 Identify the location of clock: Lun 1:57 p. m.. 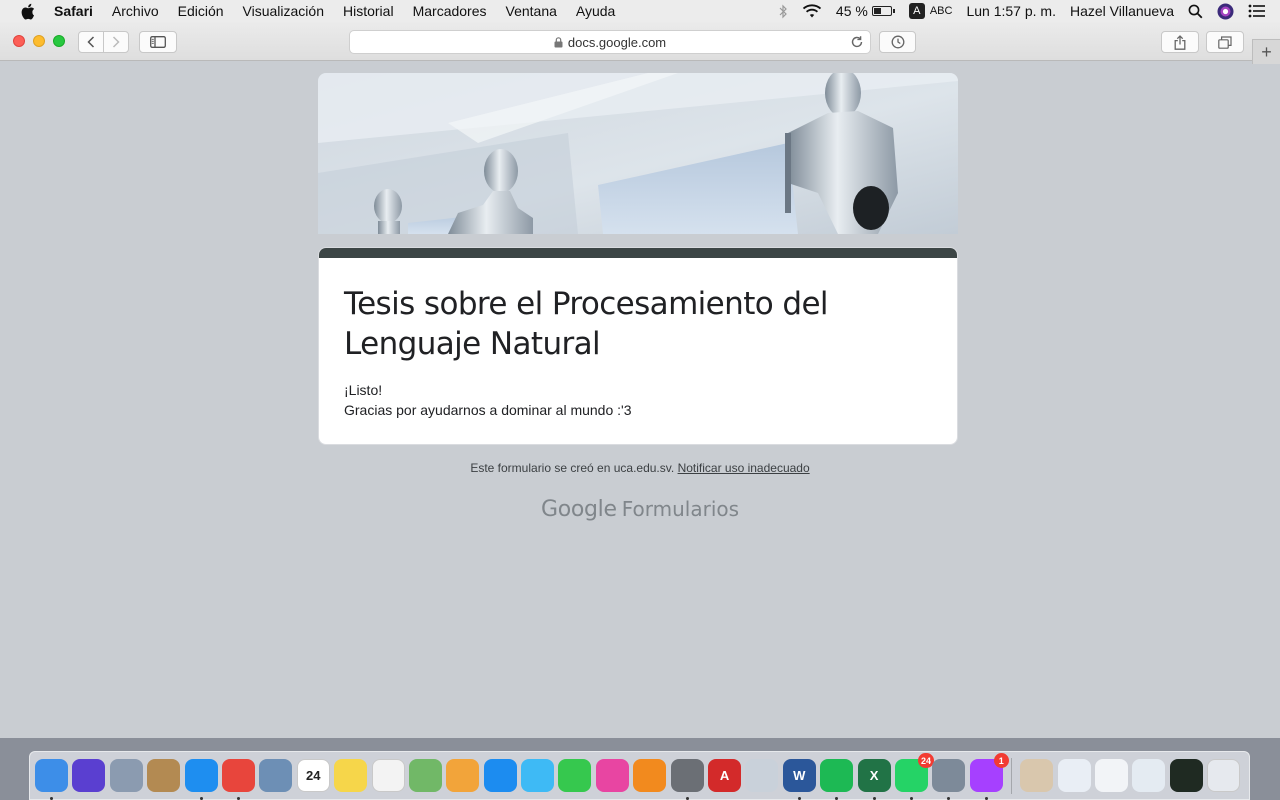
(1011, 11).